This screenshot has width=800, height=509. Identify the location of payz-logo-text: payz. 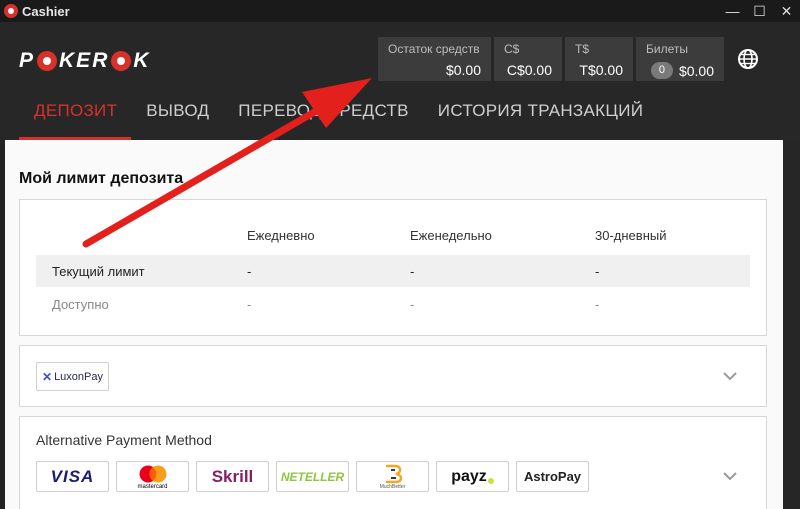
(469, 476).